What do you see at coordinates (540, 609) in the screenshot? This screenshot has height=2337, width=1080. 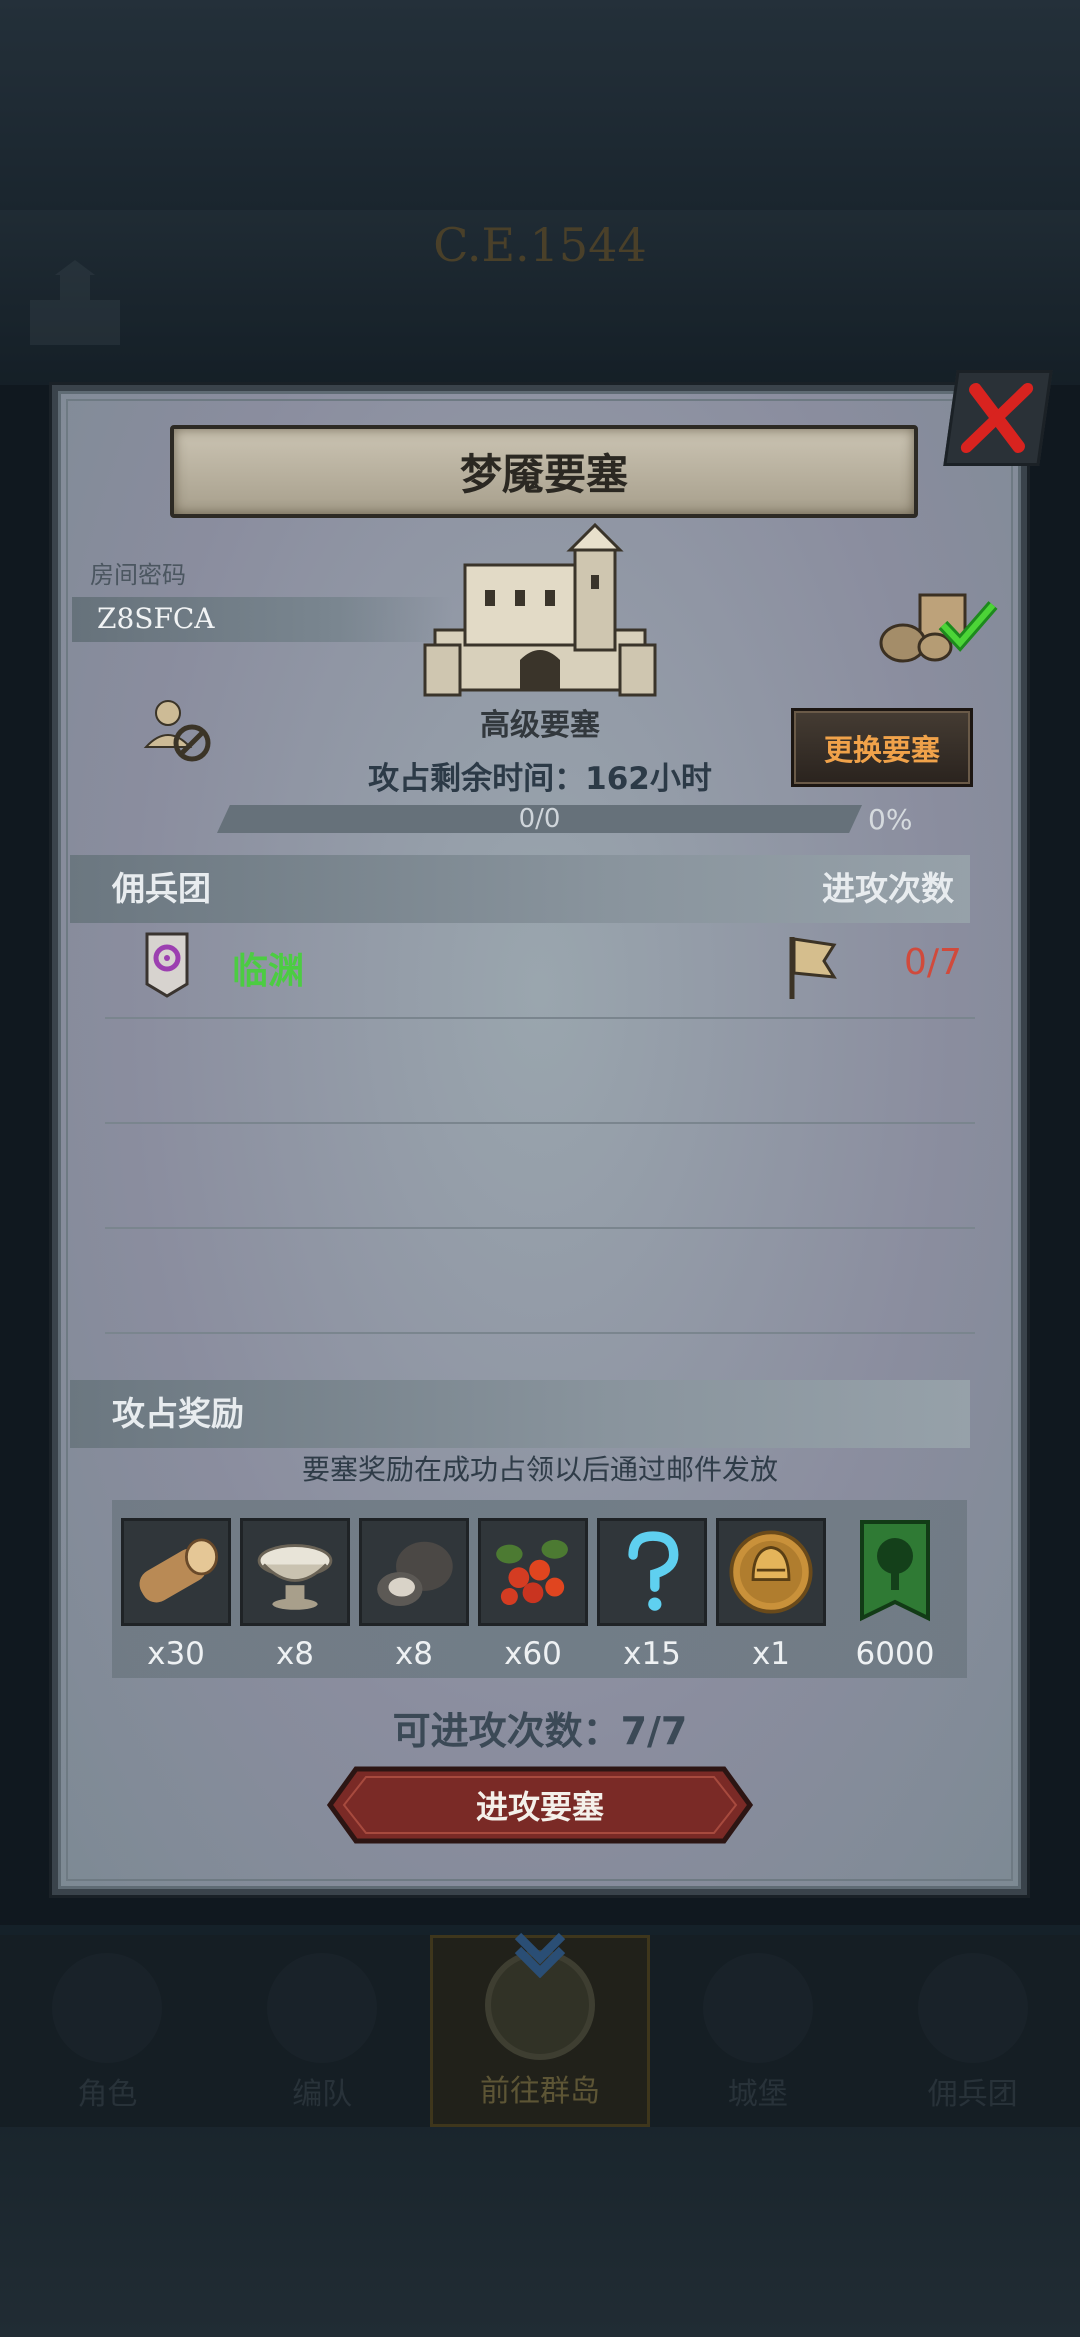 I see `fortress-castle-icon` at bounding box center [540, 609].